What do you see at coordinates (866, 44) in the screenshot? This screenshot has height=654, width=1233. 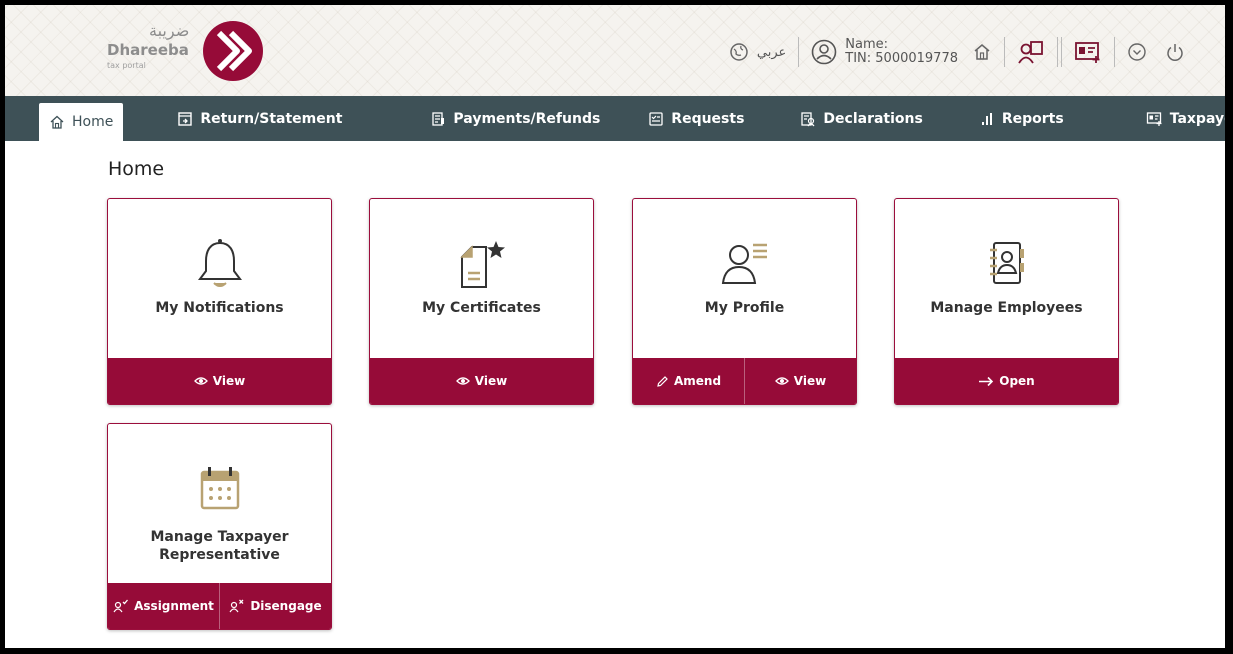 I see `user-name-label: Name:` at bounding box center [866, 44].